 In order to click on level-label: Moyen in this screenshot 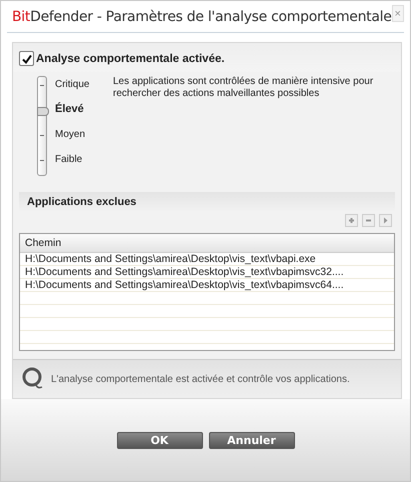, I will do `click(70, 135)`.